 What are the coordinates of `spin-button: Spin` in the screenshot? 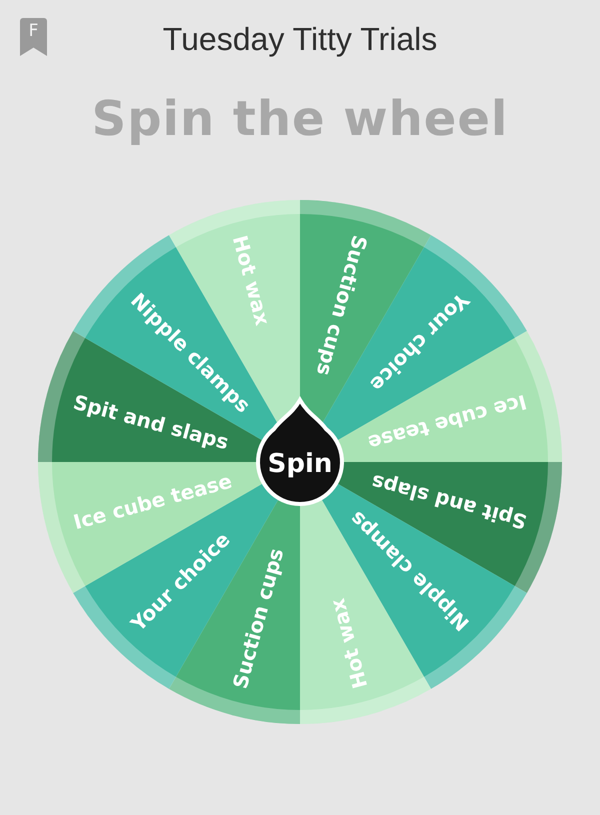 It's located at (300, 452).